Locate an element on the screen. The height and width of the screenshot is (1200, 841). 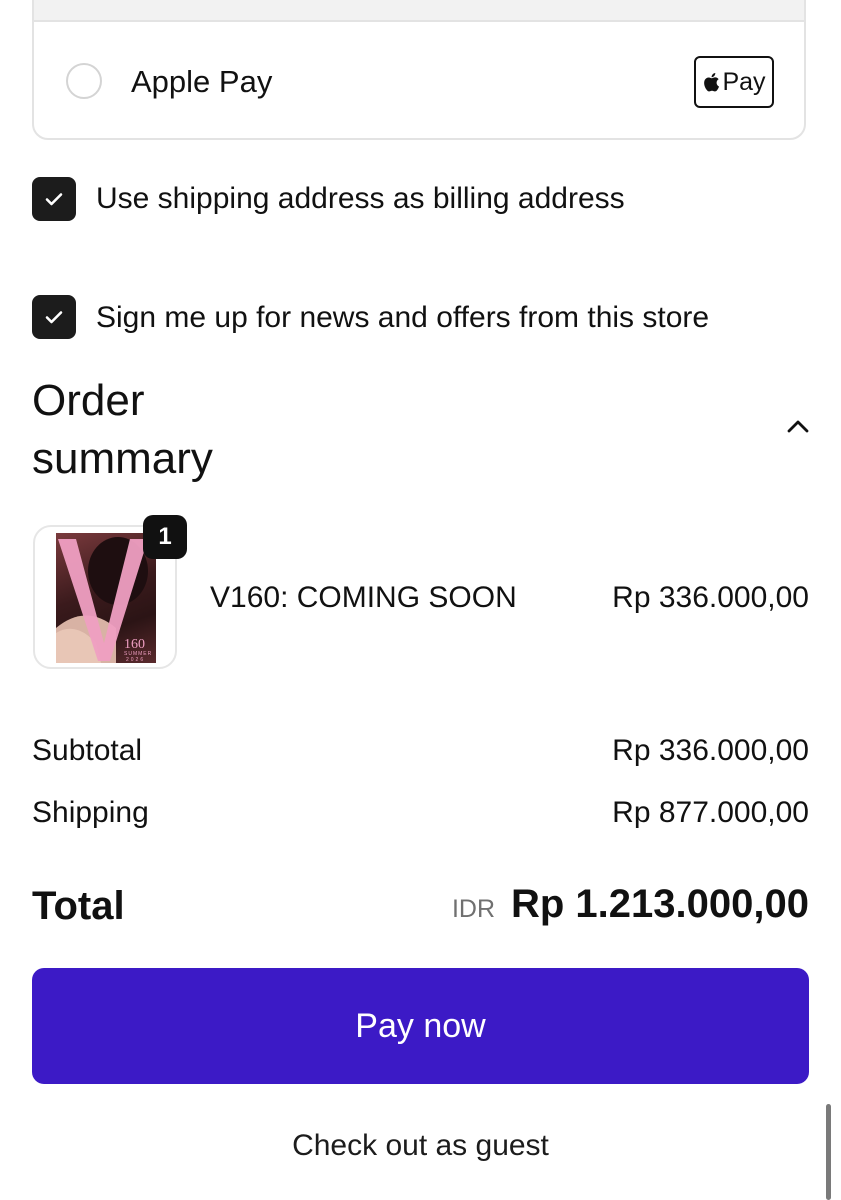
magazine-cover-image: 160 SUMMER 2026 is located at coordinates (106, 598).